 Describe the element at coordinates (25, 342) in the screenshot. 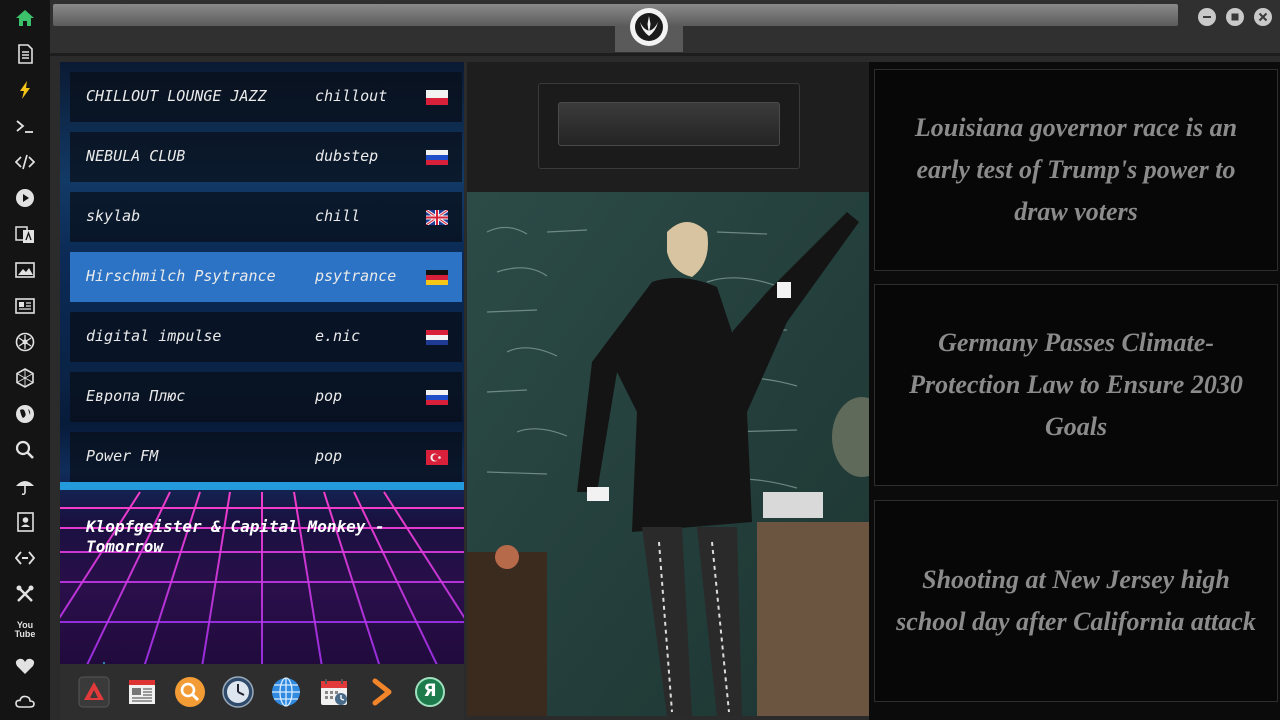

I see `rebel-icon` at that location.